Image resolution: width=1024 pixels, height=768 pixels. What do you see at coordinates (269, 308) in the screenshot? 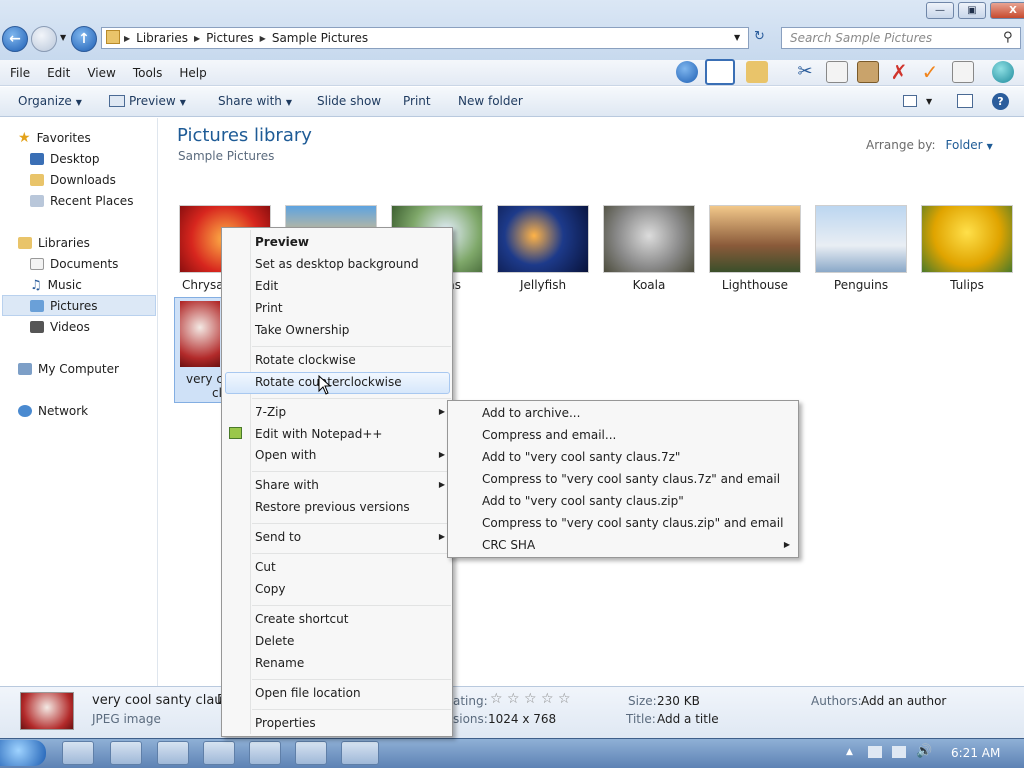
I see `menu-item-print: Print` at bounding box center [269, 308].